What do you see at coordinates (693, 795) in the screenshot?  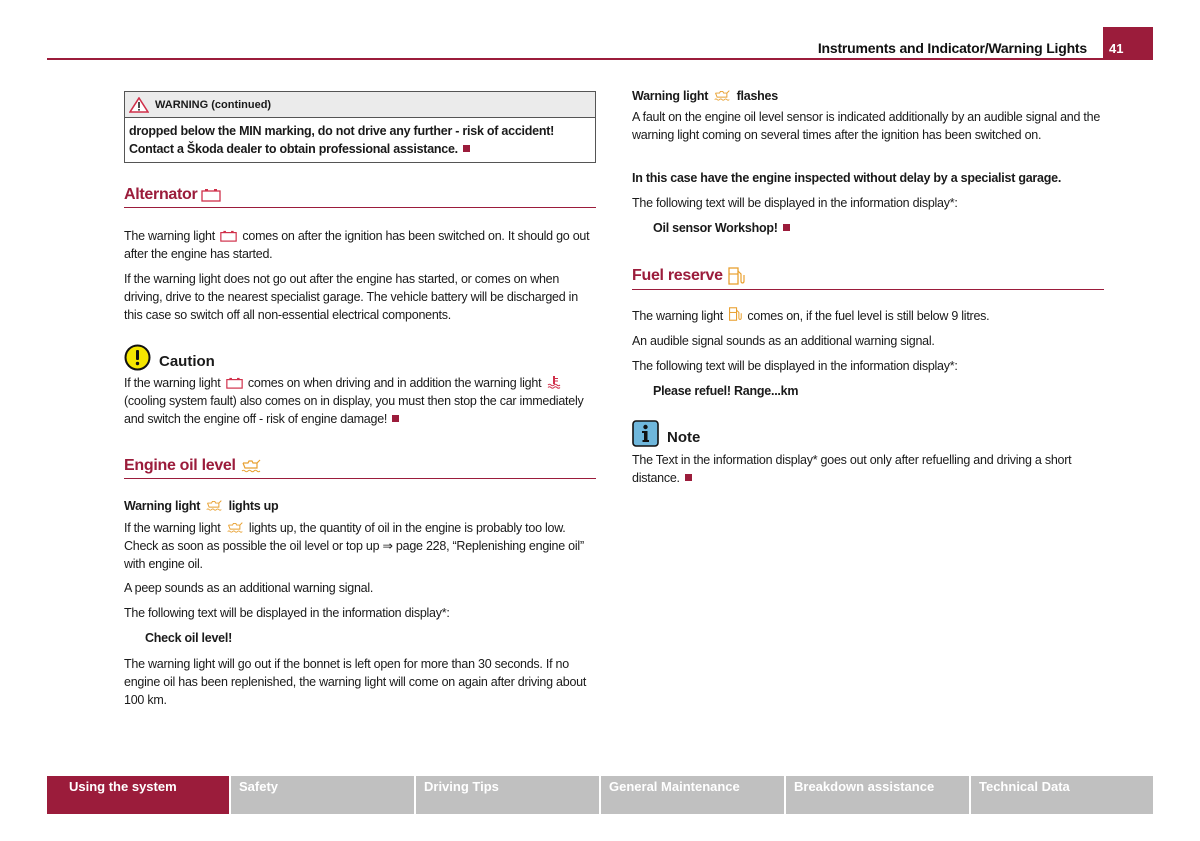 I see `tab-general-maintenance: General Maintenance` at bounding box center [693, 795].